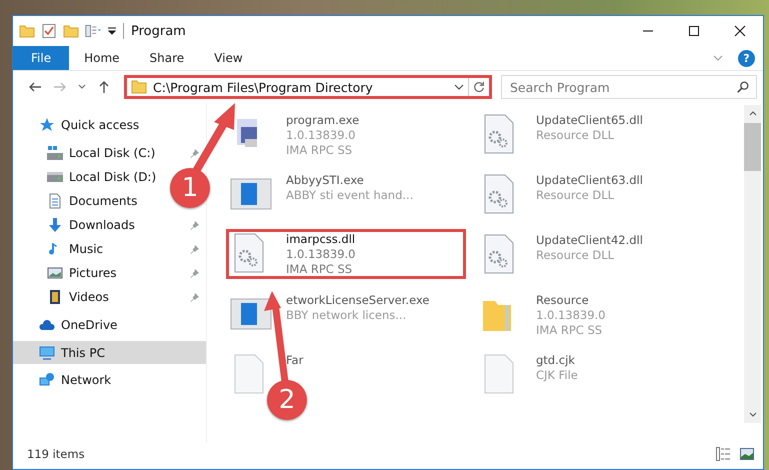  I want to click on address-field: C:\Program Files\Program Directory, so click(298, 87).